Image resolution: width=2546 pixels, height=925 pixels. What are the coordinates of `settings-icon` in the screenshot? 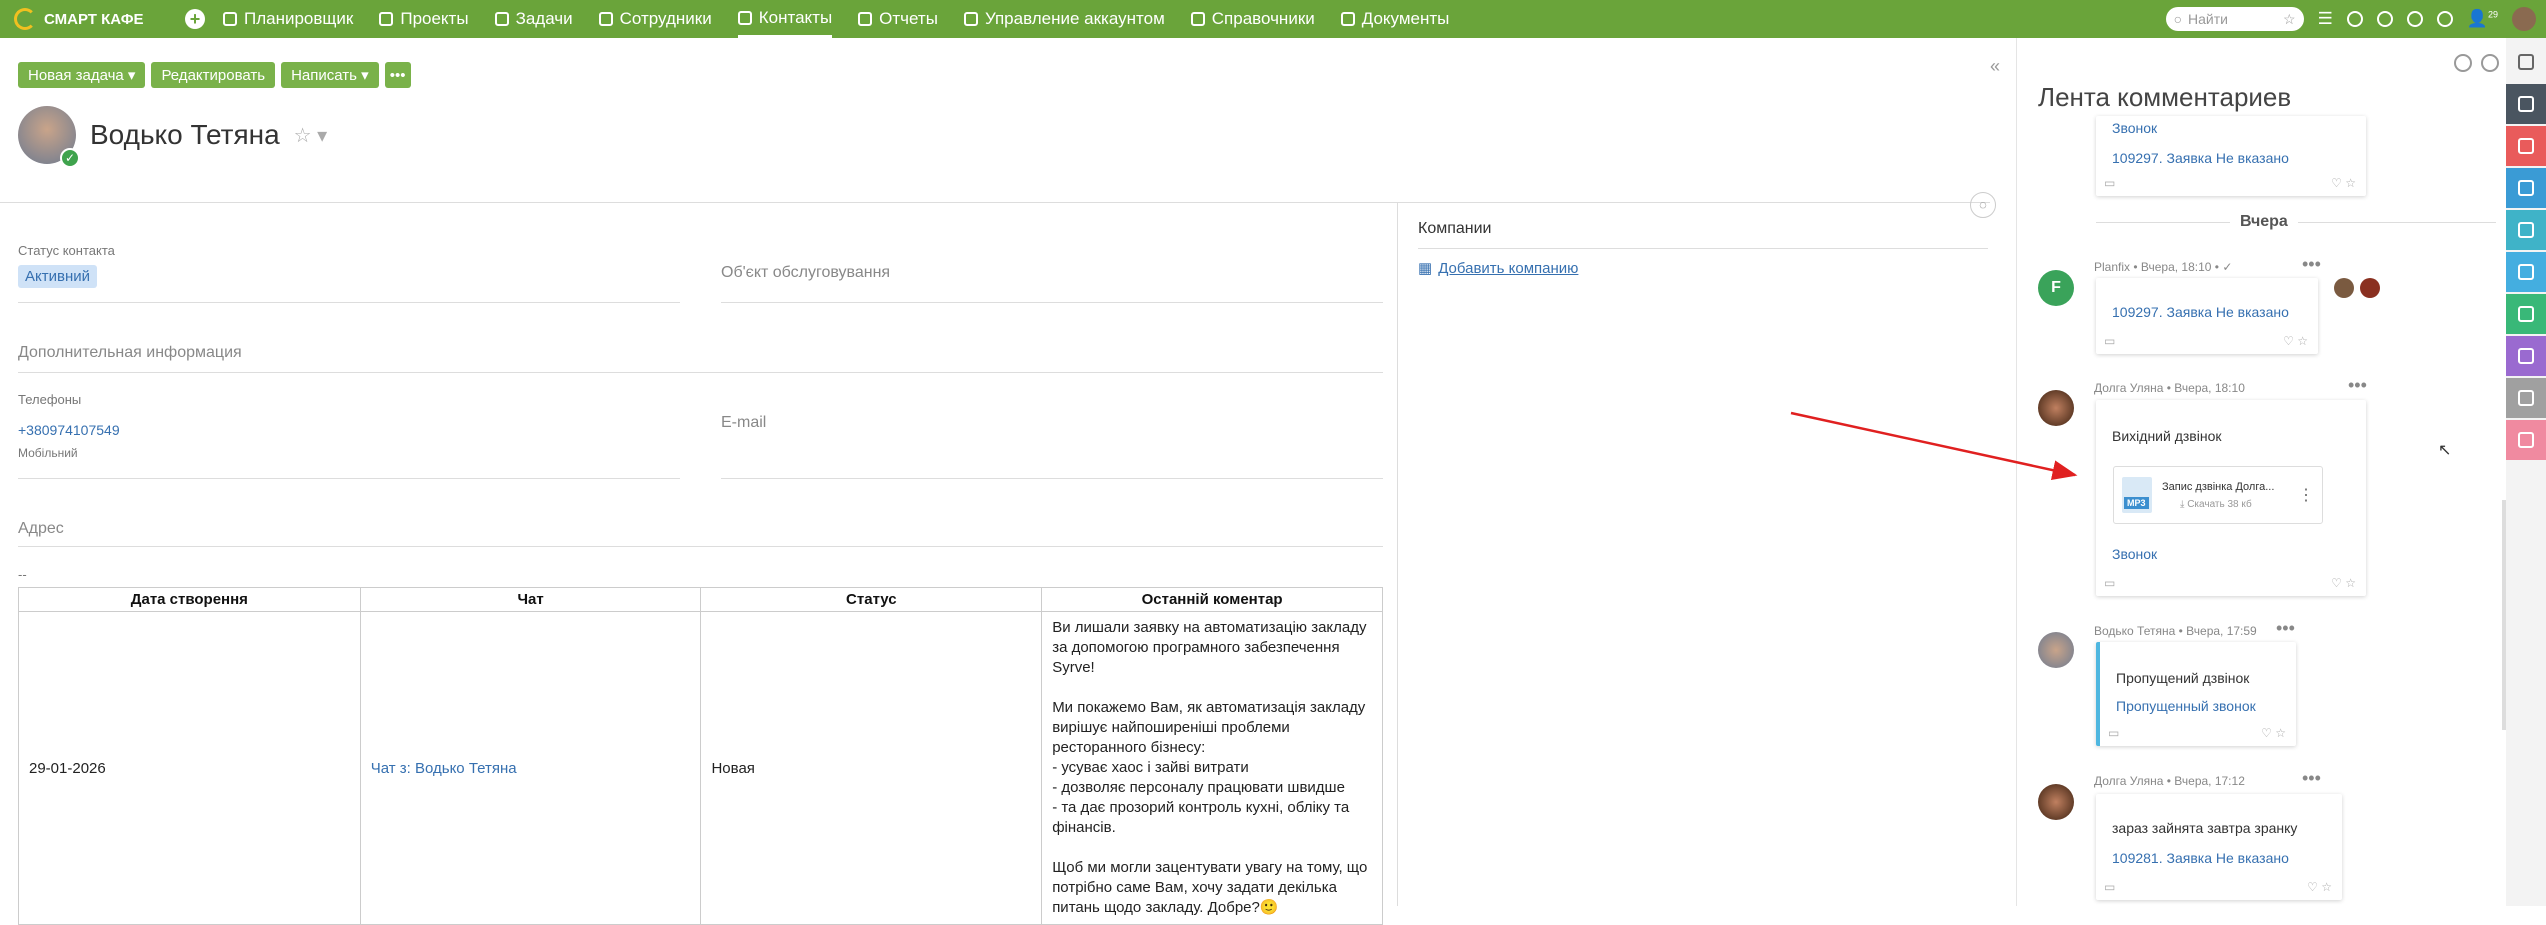 It's located at (970, 19).